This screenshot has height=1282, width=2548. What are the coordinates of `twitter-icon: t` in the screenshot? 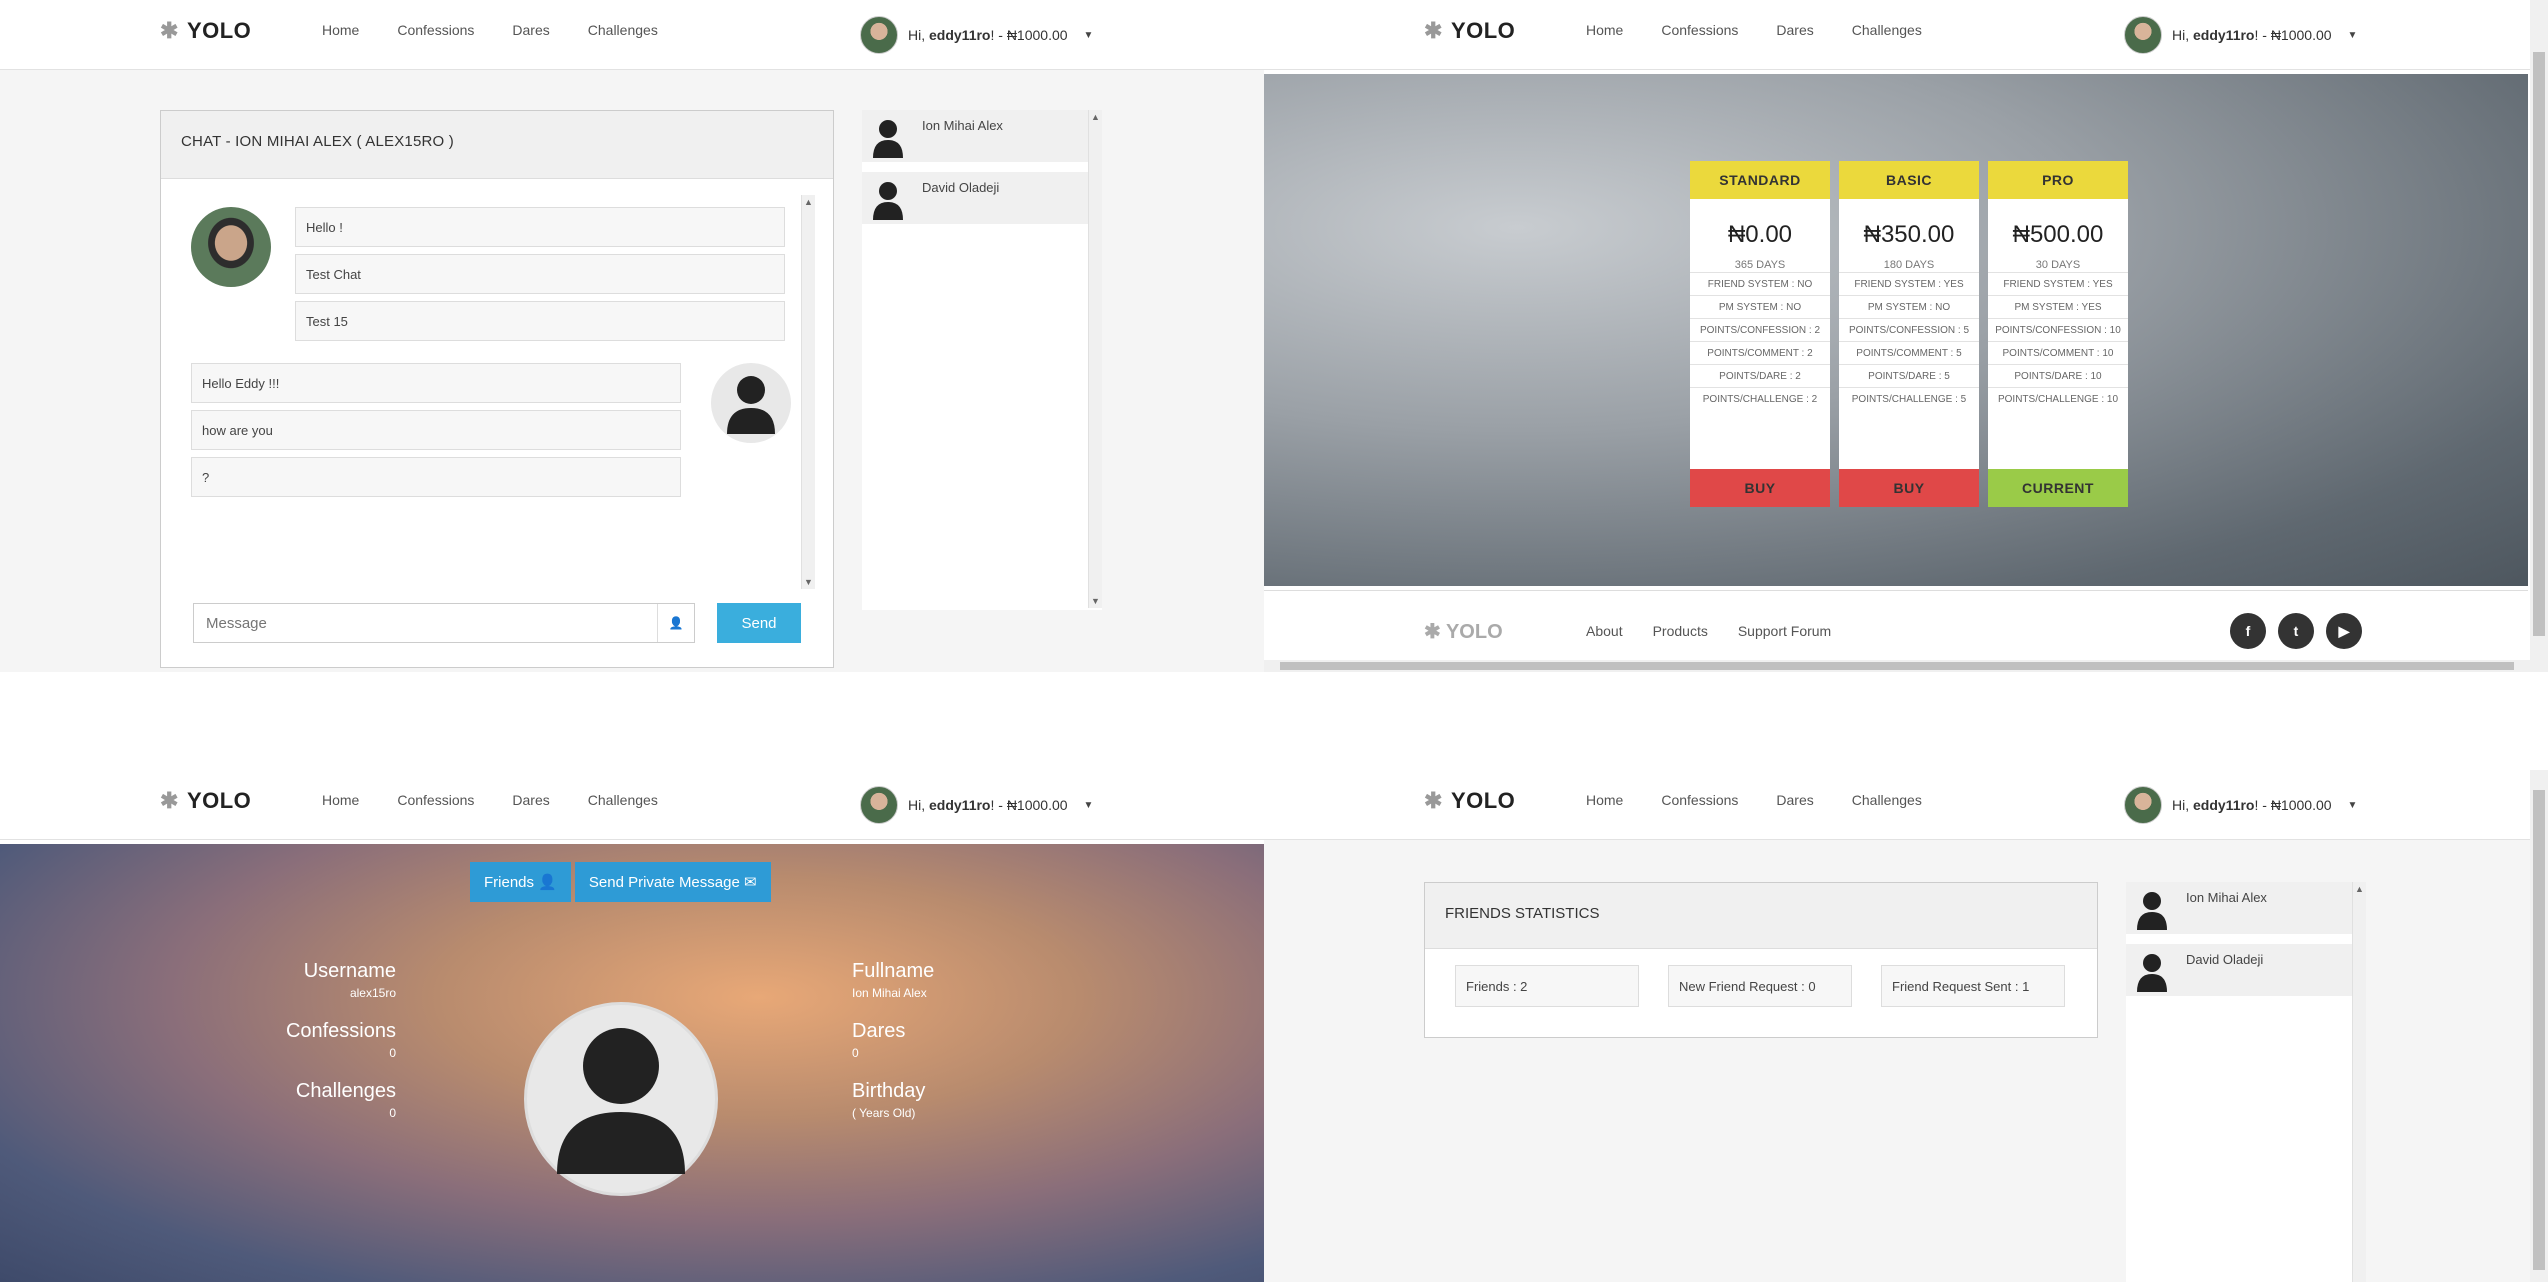 It's located at (2296, 631).